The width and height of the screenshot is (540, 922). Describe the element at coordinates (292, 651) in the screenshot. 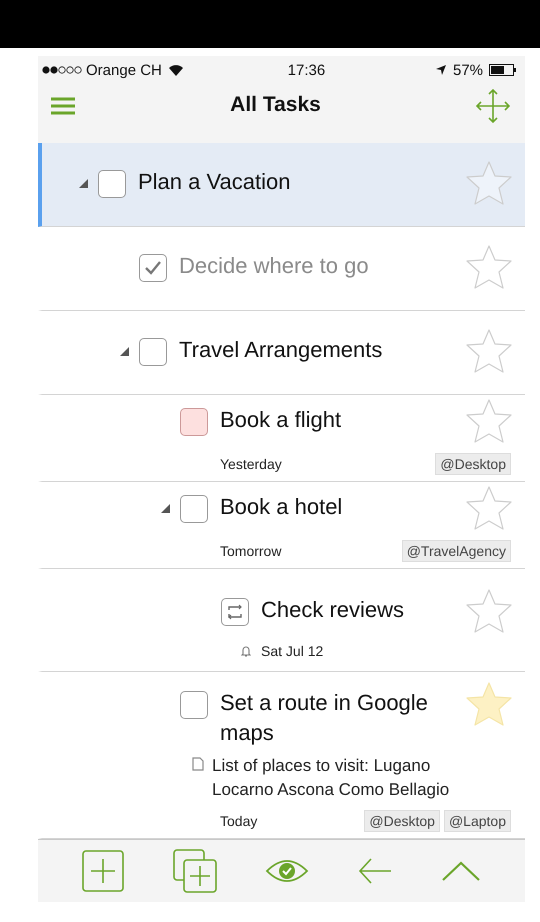

I see `reminder-date: Sat Jul 12` at that location.